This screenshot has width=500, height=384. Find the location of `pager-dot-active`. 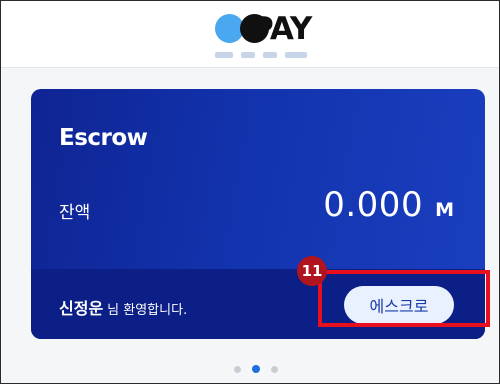

pager-dot-active is located at coordinates (256, 369).